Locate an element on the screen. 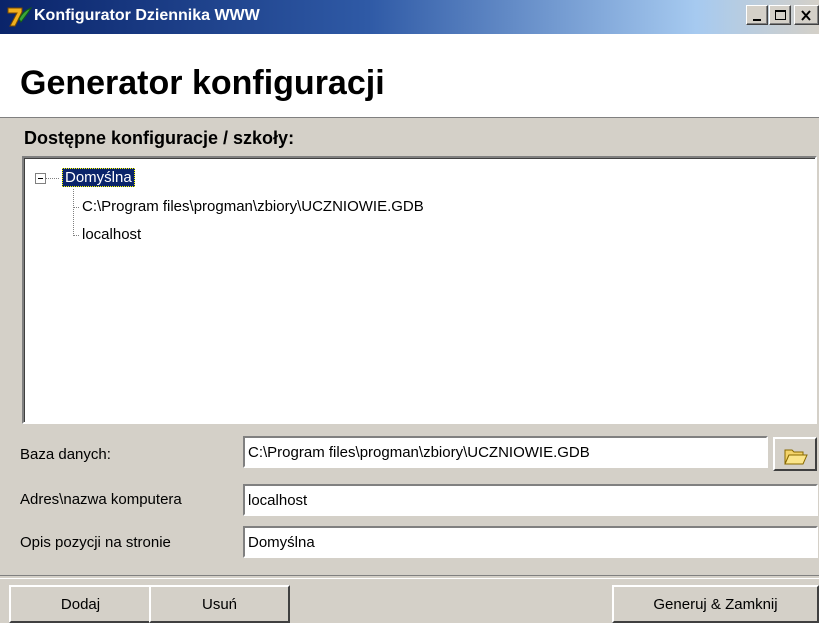  configurations-label: Dostępne konfiguracje / szkoły: is located at coordinates (159, 138).